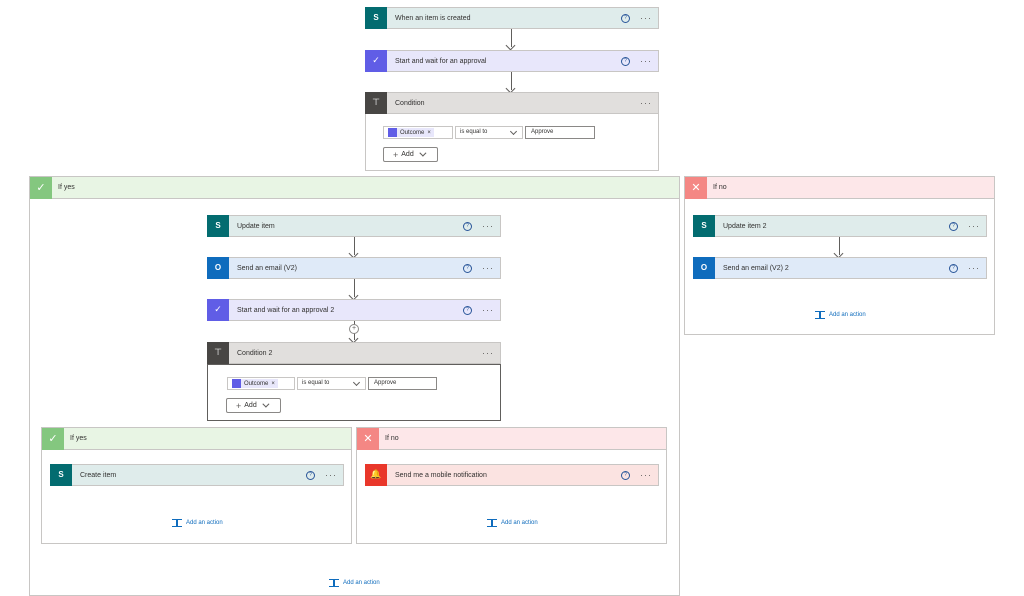 The height and width of the screenshot is (596, 1024). I want to click on update-item-title: Update item, so click(256, 226).